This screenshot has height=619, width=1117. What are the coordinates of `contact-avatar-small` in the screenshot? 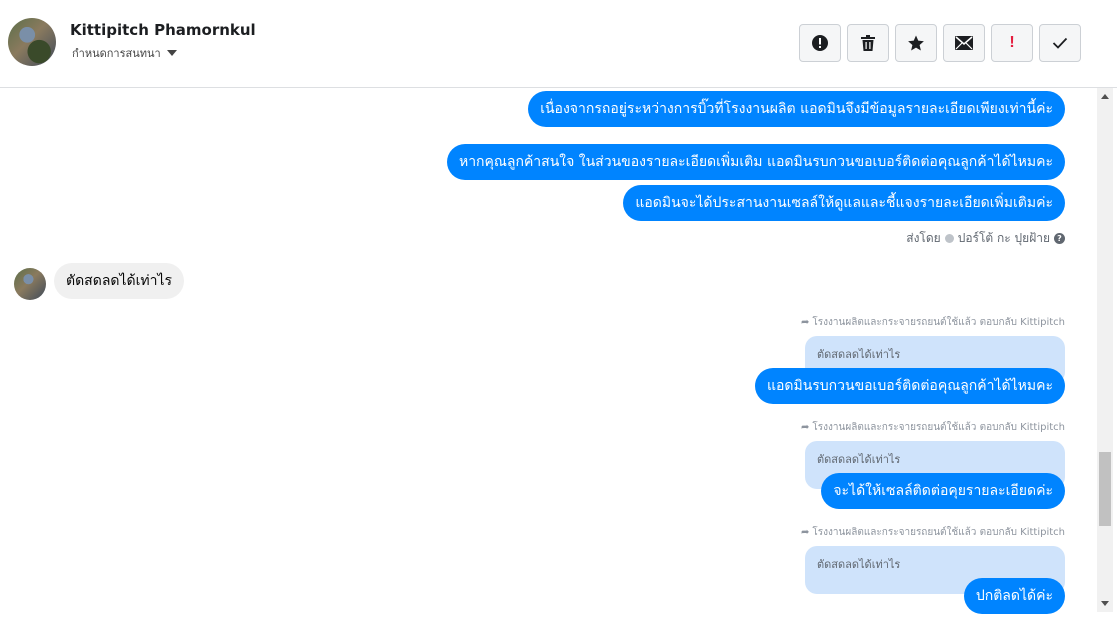 It's located at (30, 284).